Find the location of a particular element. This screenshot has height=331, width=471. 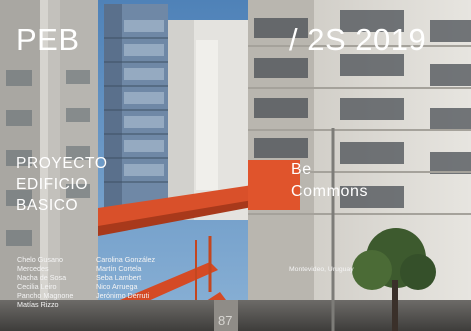

author-name: Chelo Gusano is located at coordinates (40, 259).